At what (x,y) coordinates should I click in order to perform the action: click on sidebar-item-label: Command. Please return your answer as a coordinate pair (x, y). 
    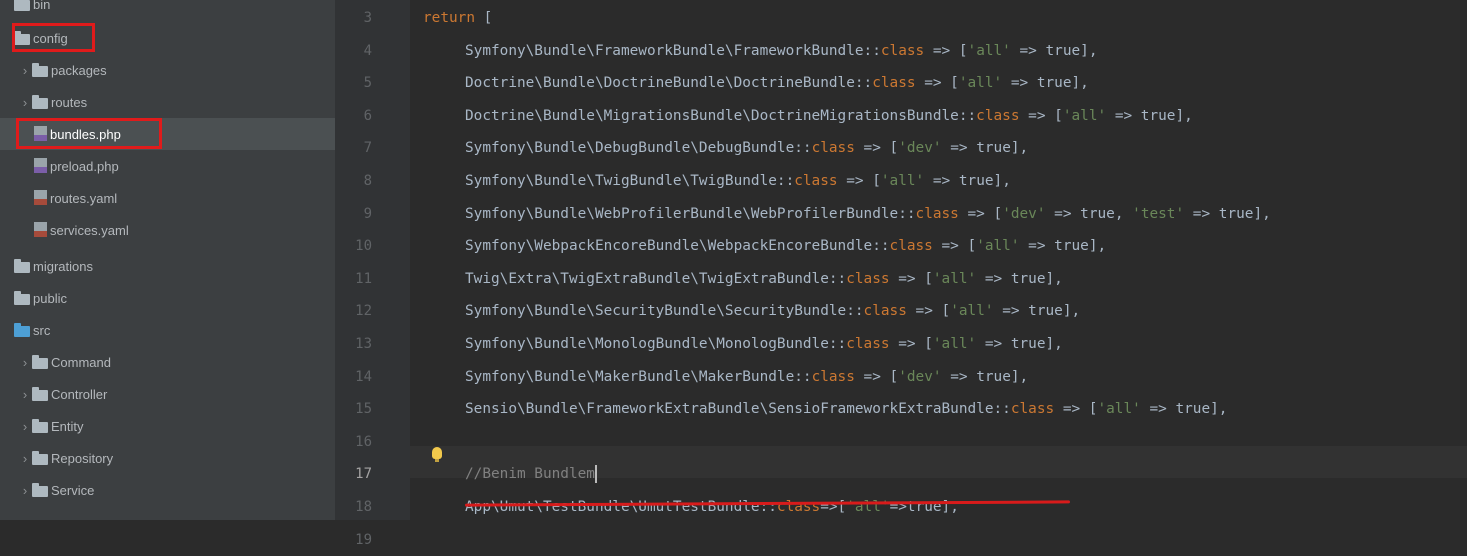
    Looking at the image, I should click on (81, 362).